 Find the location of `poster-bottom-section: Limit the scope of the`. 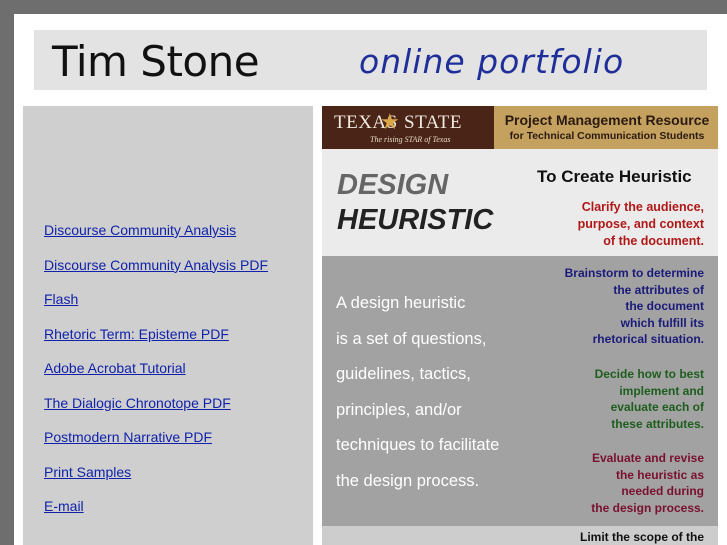

poster-bottom-section: Limit the scope of the is located at coordinates (520, 535).